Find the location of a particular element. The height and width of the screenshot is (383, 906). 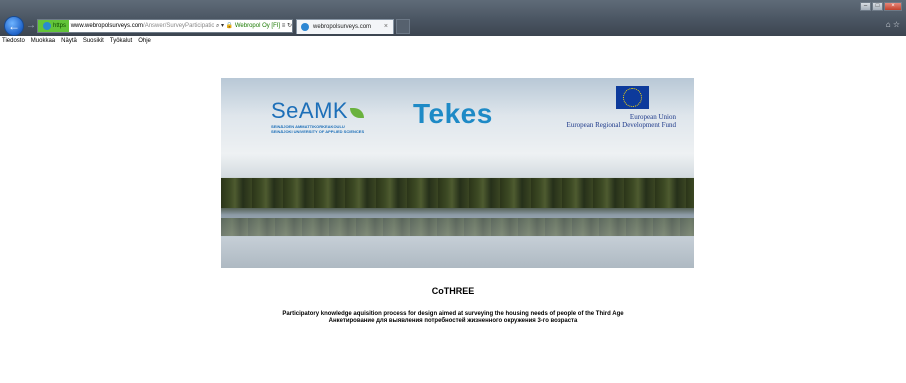

menu-edit: Muokkaa is located at coordinates (43, 41).